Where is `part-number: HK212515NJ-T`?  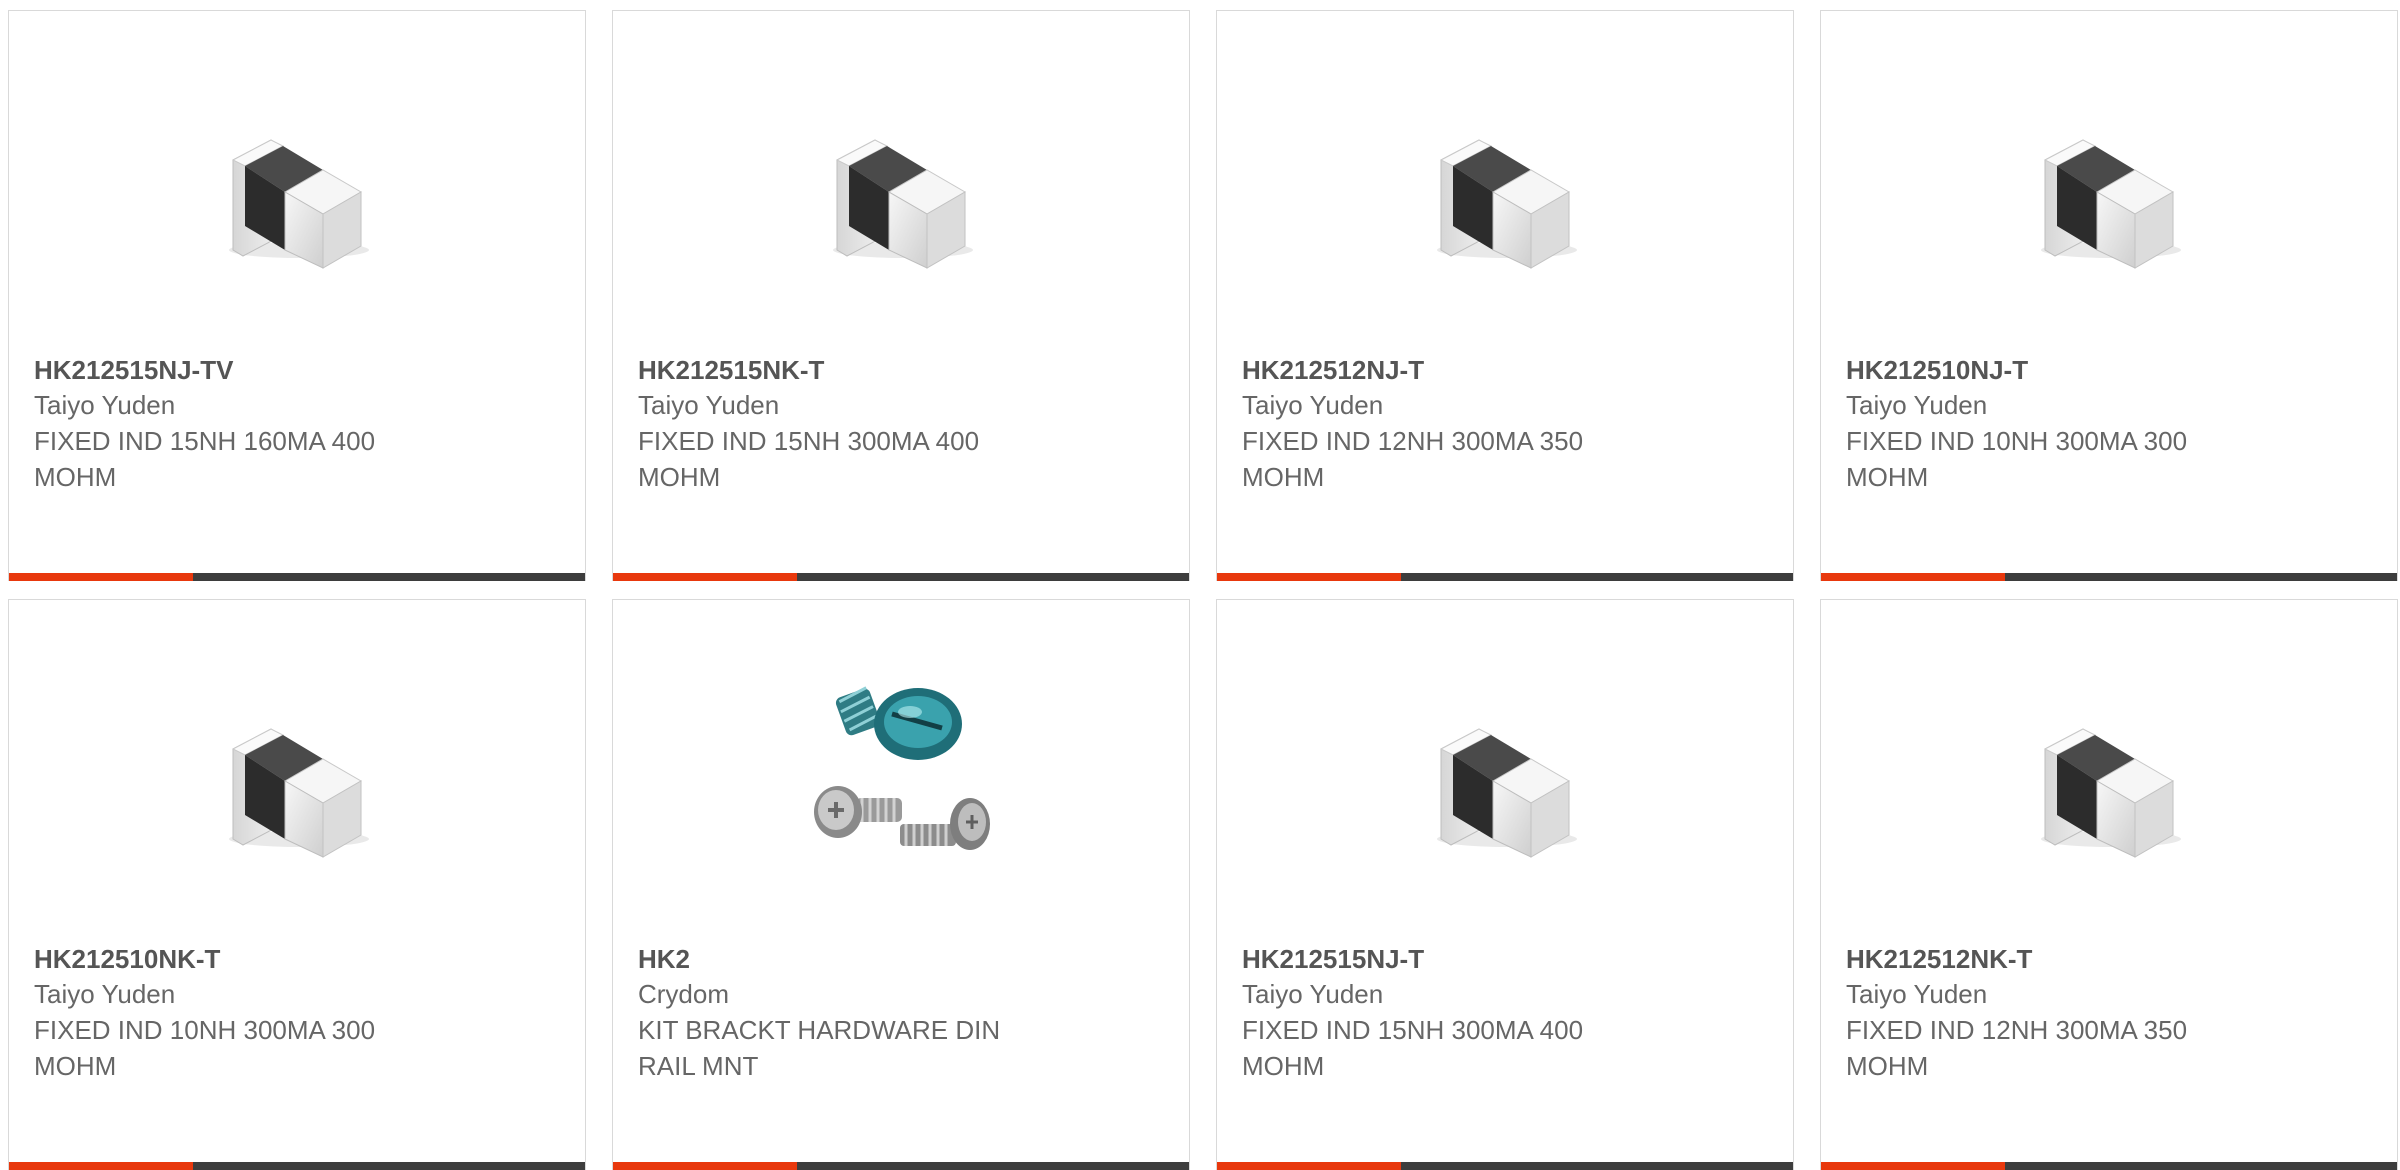
part-number: HK212515NJ-T is located at coordinates (1507, 959).